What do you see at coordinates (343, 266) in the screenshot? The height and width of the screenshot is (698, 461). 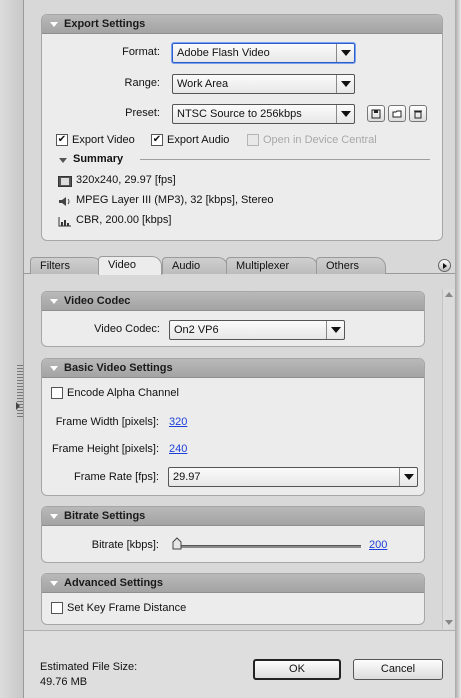 I see `tab-others-label: Others` at bounding box center [343, 266].